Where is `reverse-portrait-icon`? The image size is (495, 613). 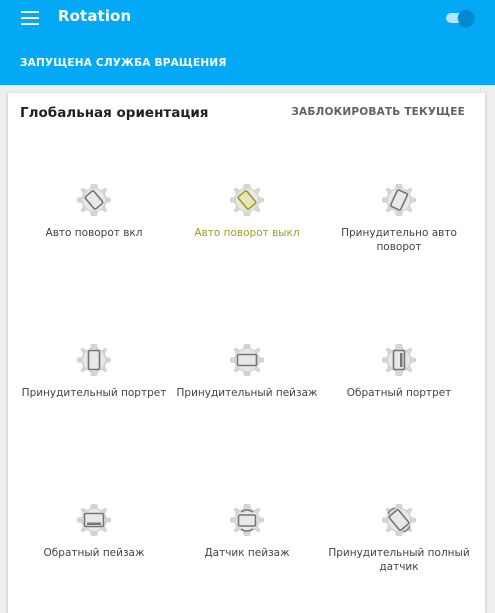
reverse-portrait-icon is located at coordinates (399, 360).